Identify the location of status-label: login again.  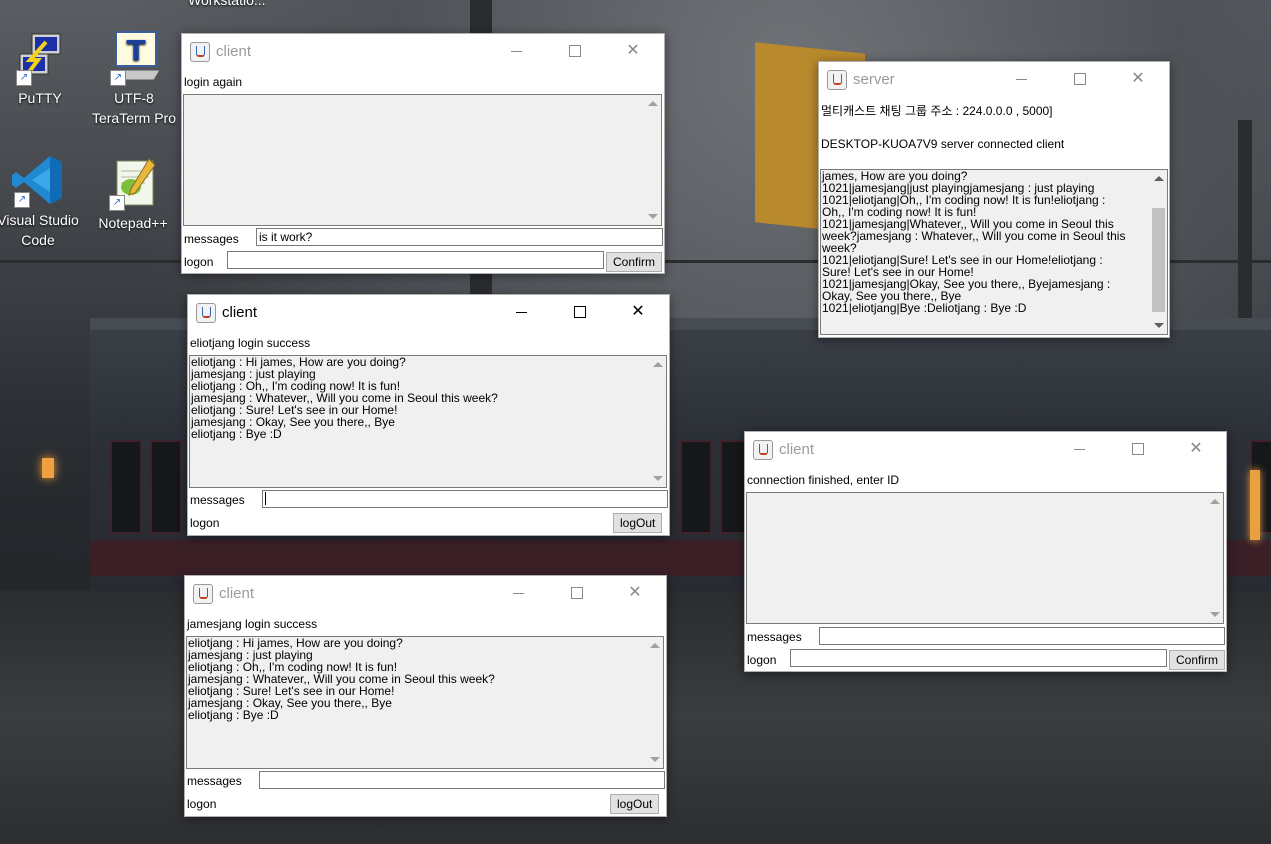
(213, 82).